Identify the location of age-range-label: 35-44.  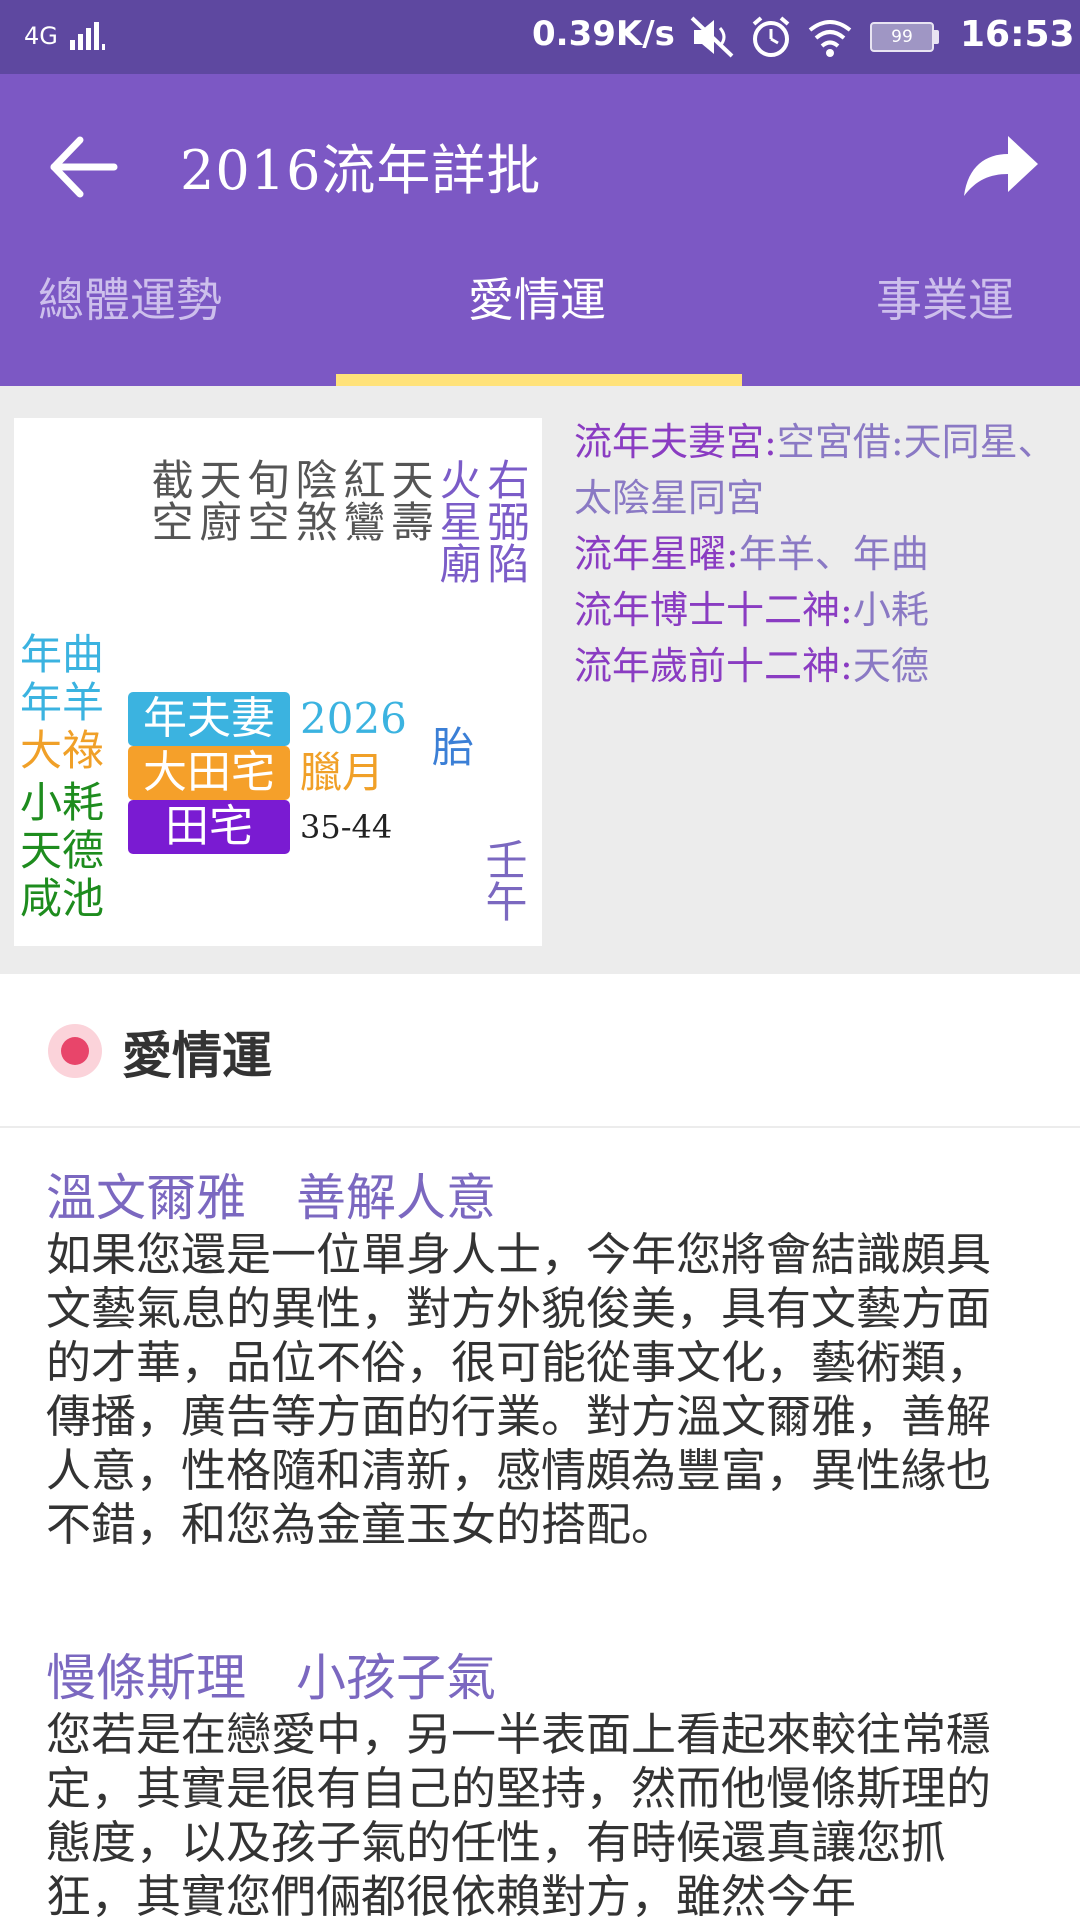
(346, 827).